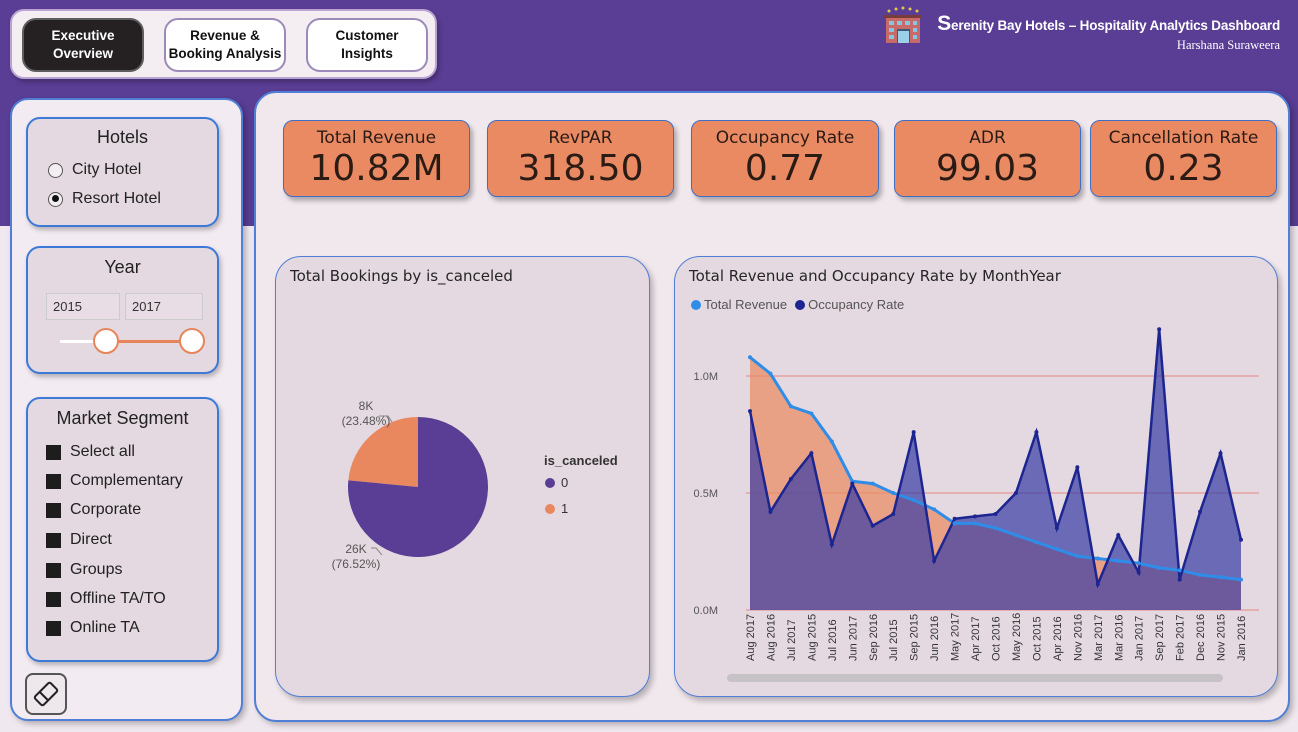 The width and height of the screenshot is (1298, 732). What do you see at coordinates (106, 341) in the screenshot?
I see `year-slider-start-handle` at bounding box center [106, 341].